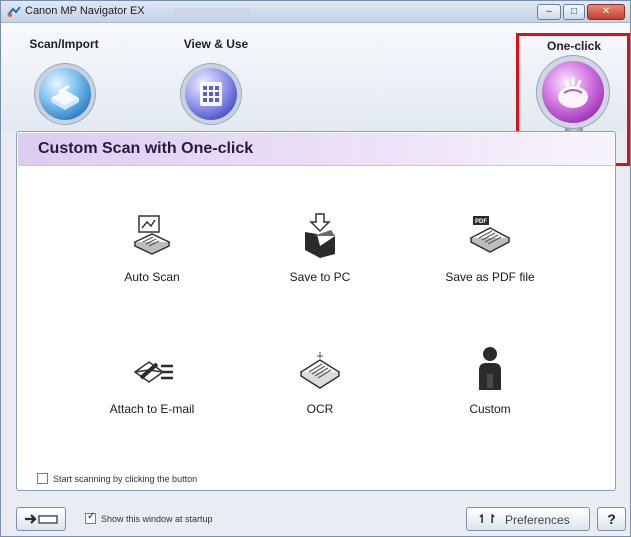 This screenshot has height=537, width=631. I want to click on start-scanning-option: Start scanning by clicking the button, so click(117, 478).